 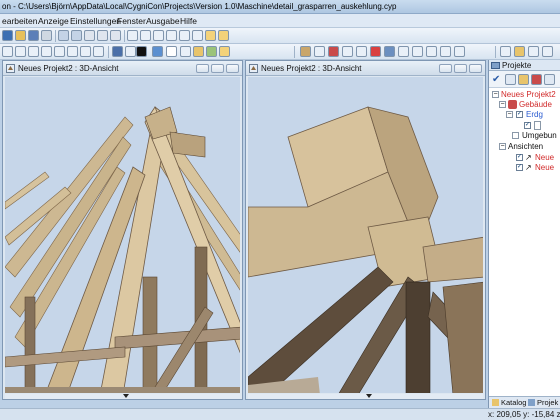 I want to click on wall-icon, so click(x=523, y=79).